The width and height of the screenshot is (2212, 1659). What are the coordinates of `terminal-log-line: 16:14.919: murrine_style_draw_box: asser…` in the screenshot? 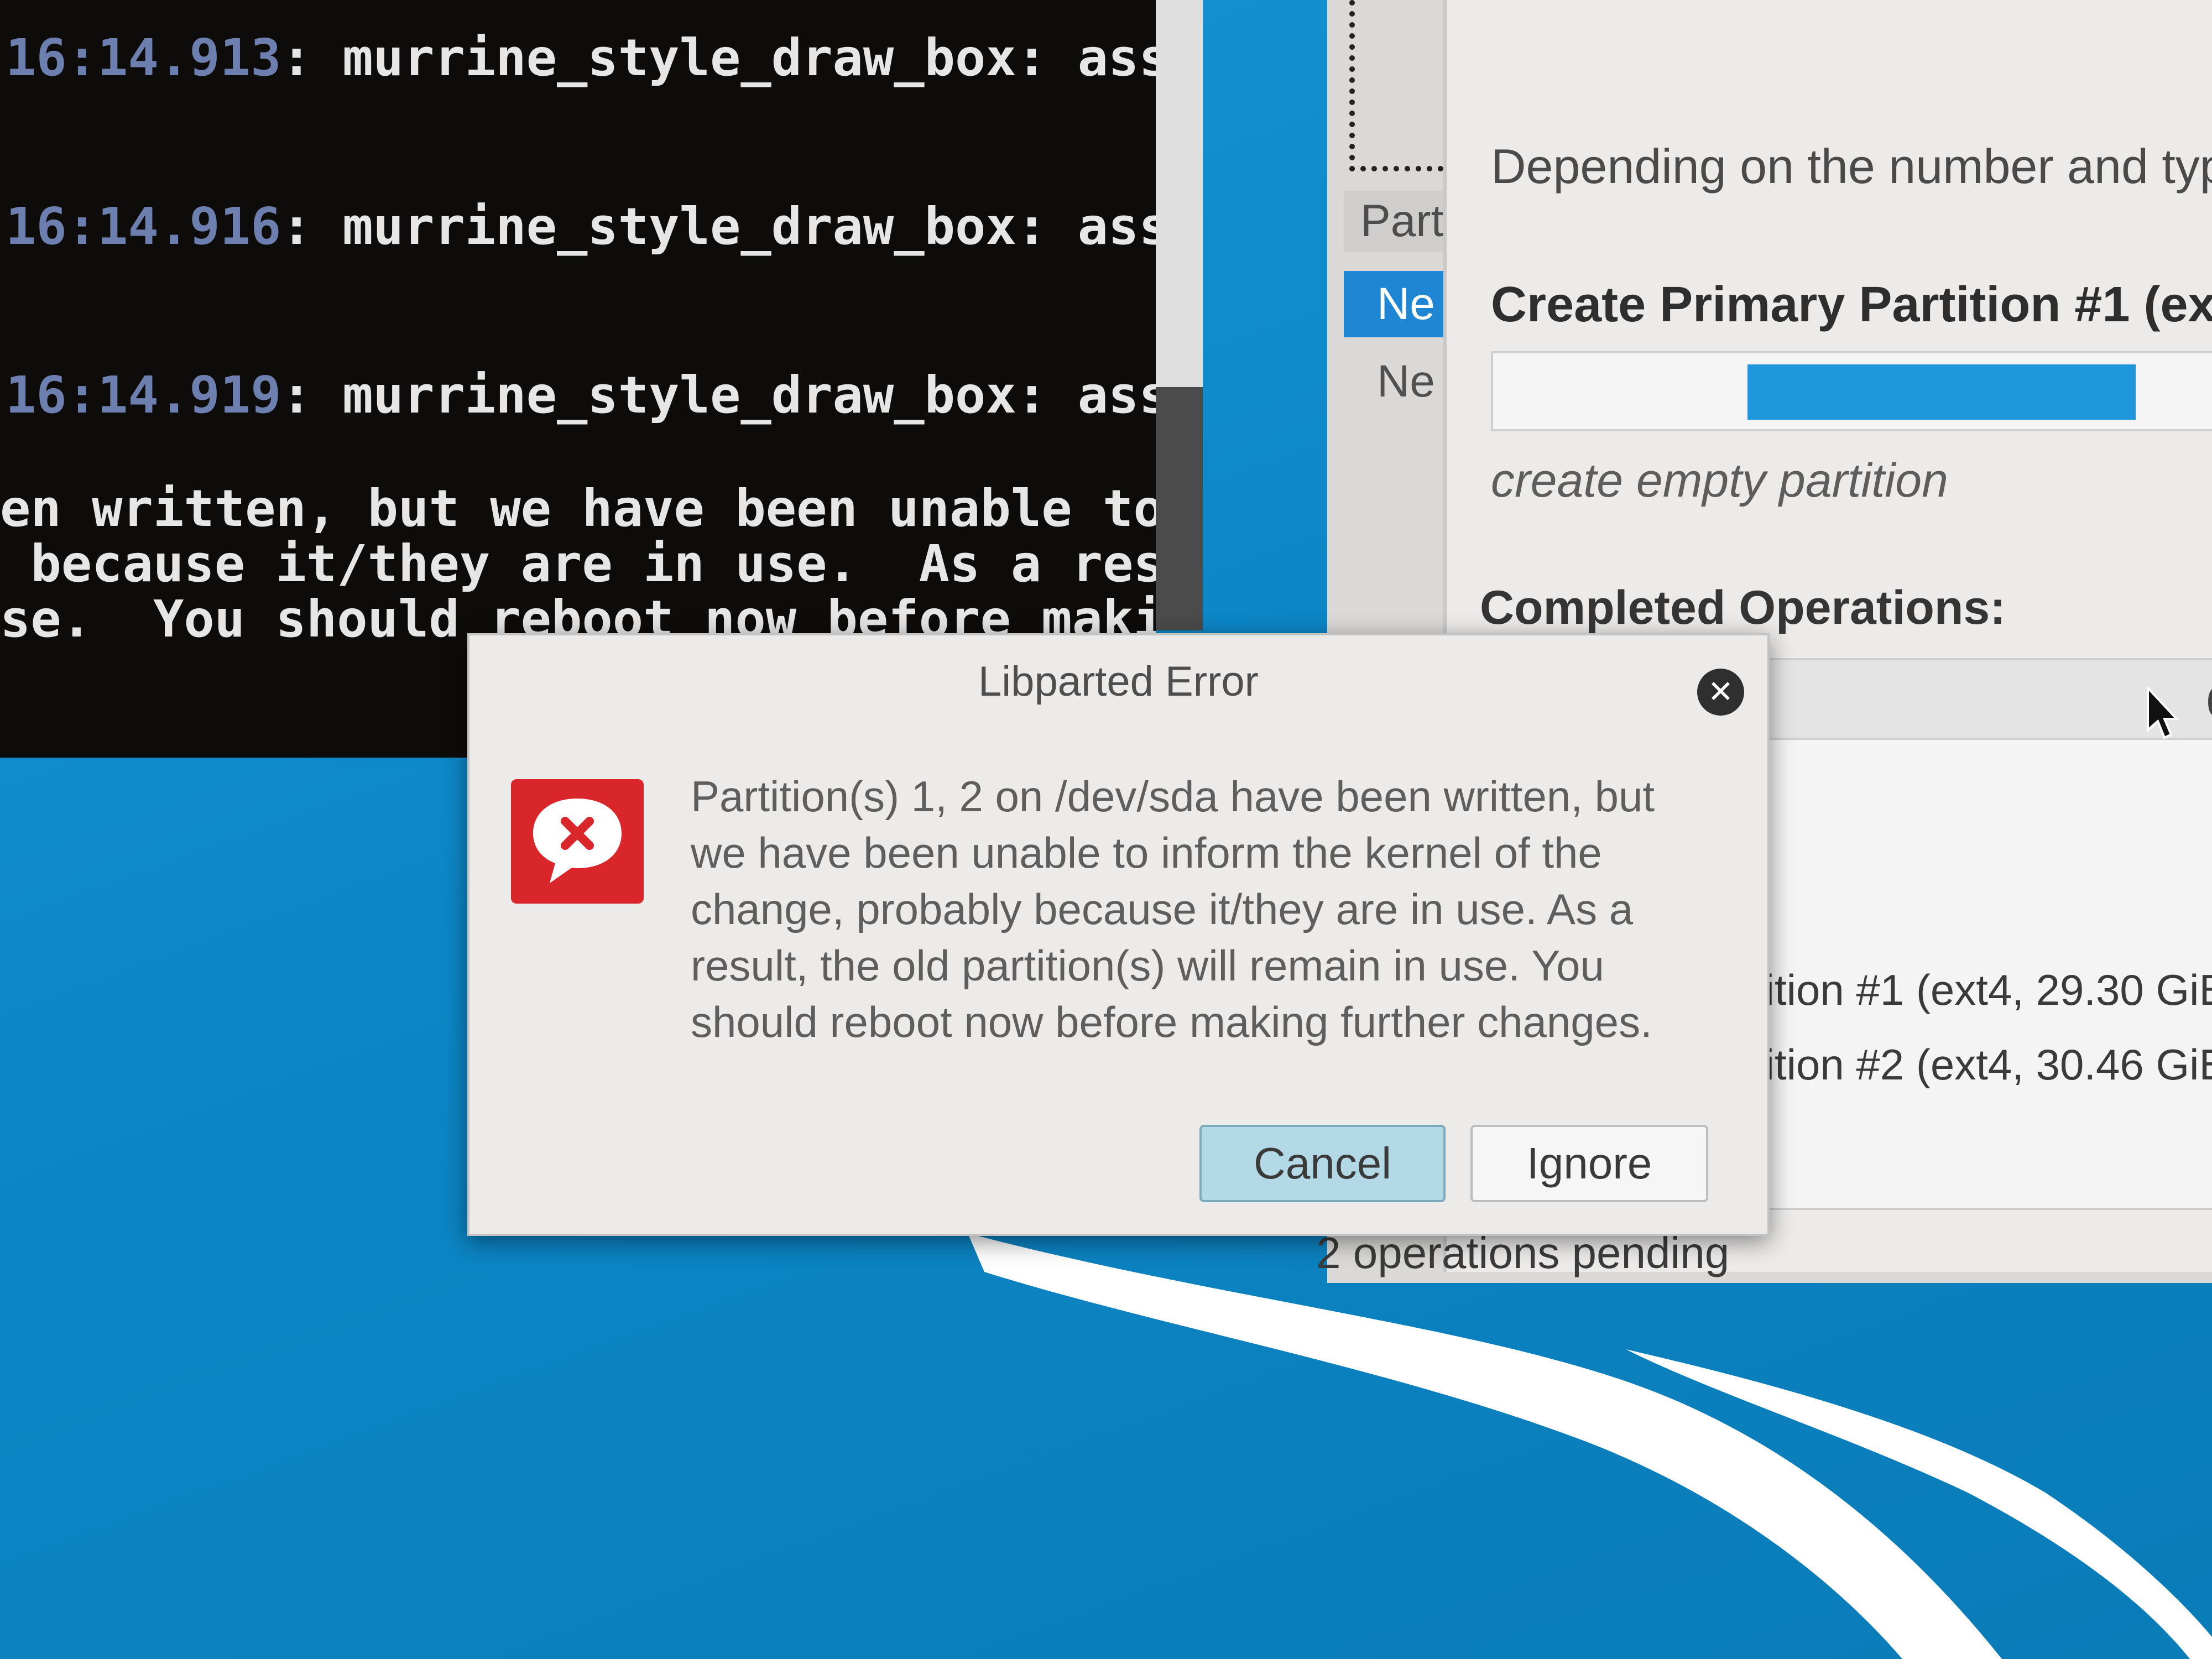 It's located at (581, 396).